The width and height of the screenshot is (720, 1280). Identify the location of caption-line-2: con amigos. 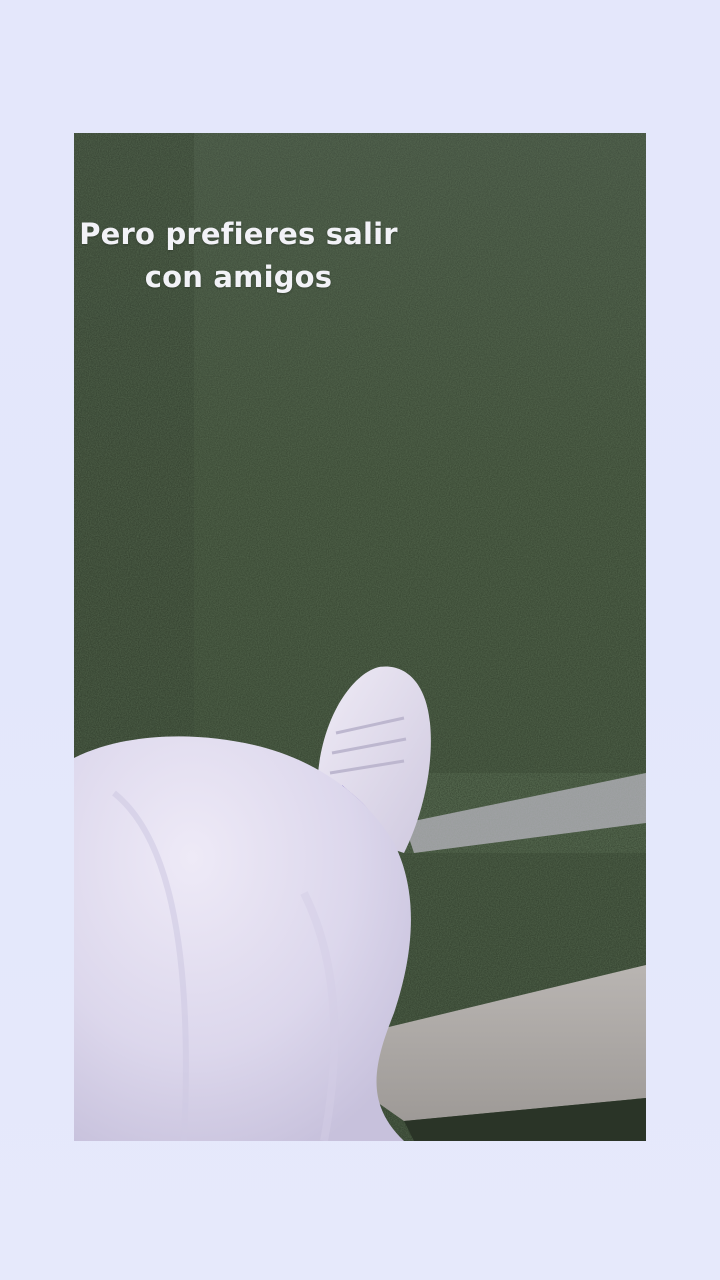
(238, 277).